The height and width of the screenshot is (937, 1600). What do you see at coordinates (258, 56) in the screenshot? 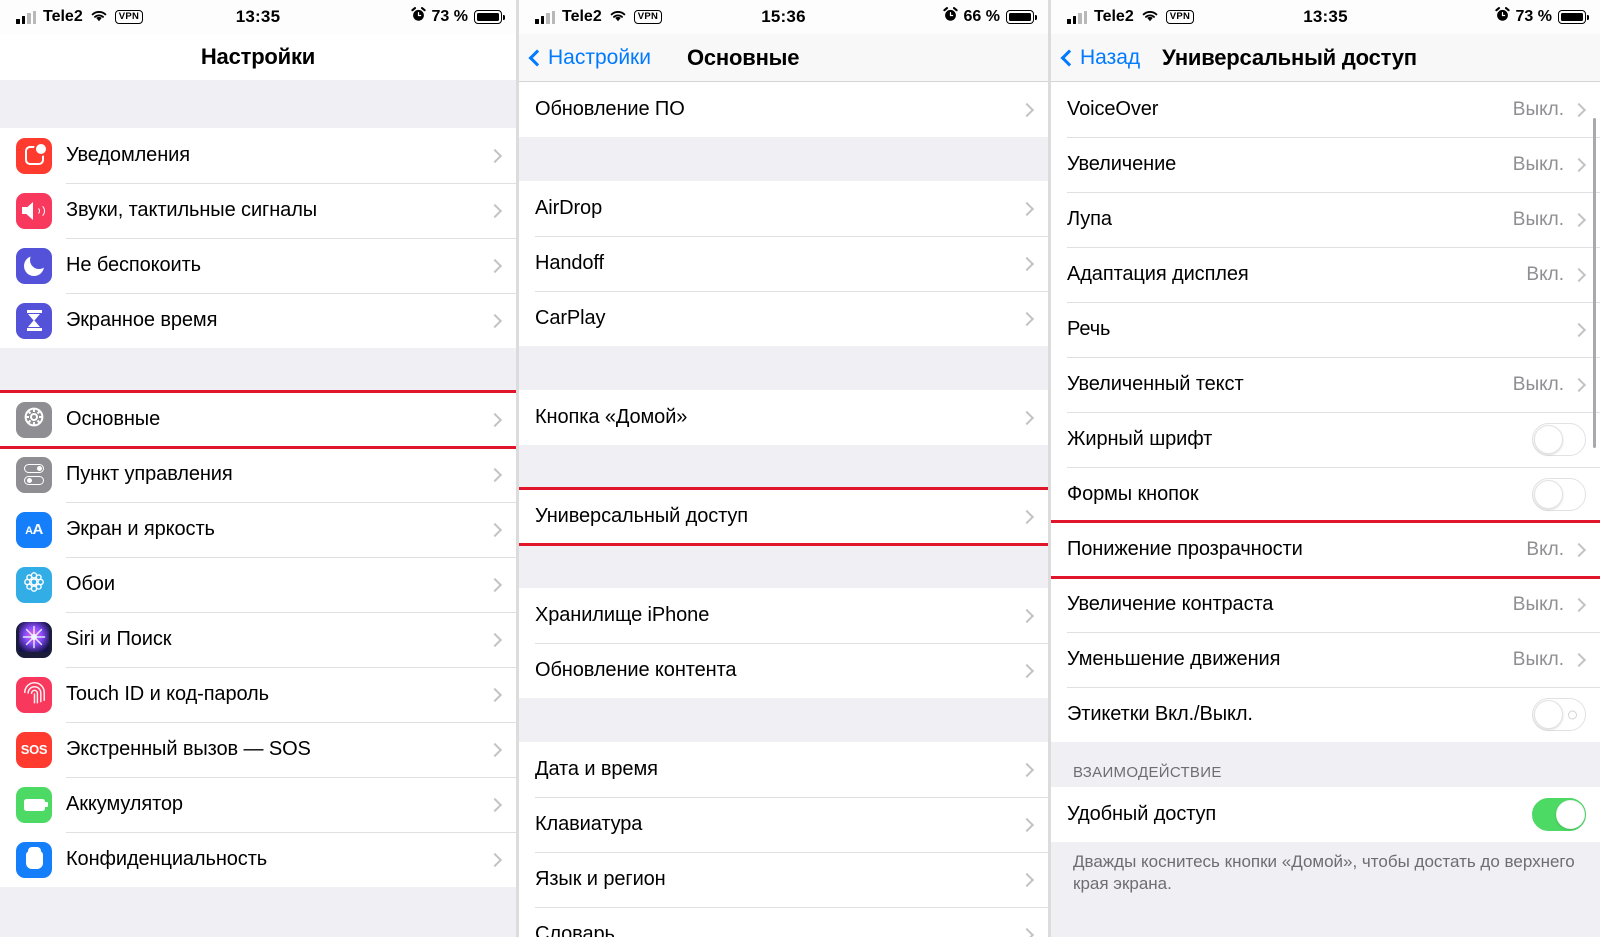
I see `page-title: Настройки` at bounding box center [258, 56].